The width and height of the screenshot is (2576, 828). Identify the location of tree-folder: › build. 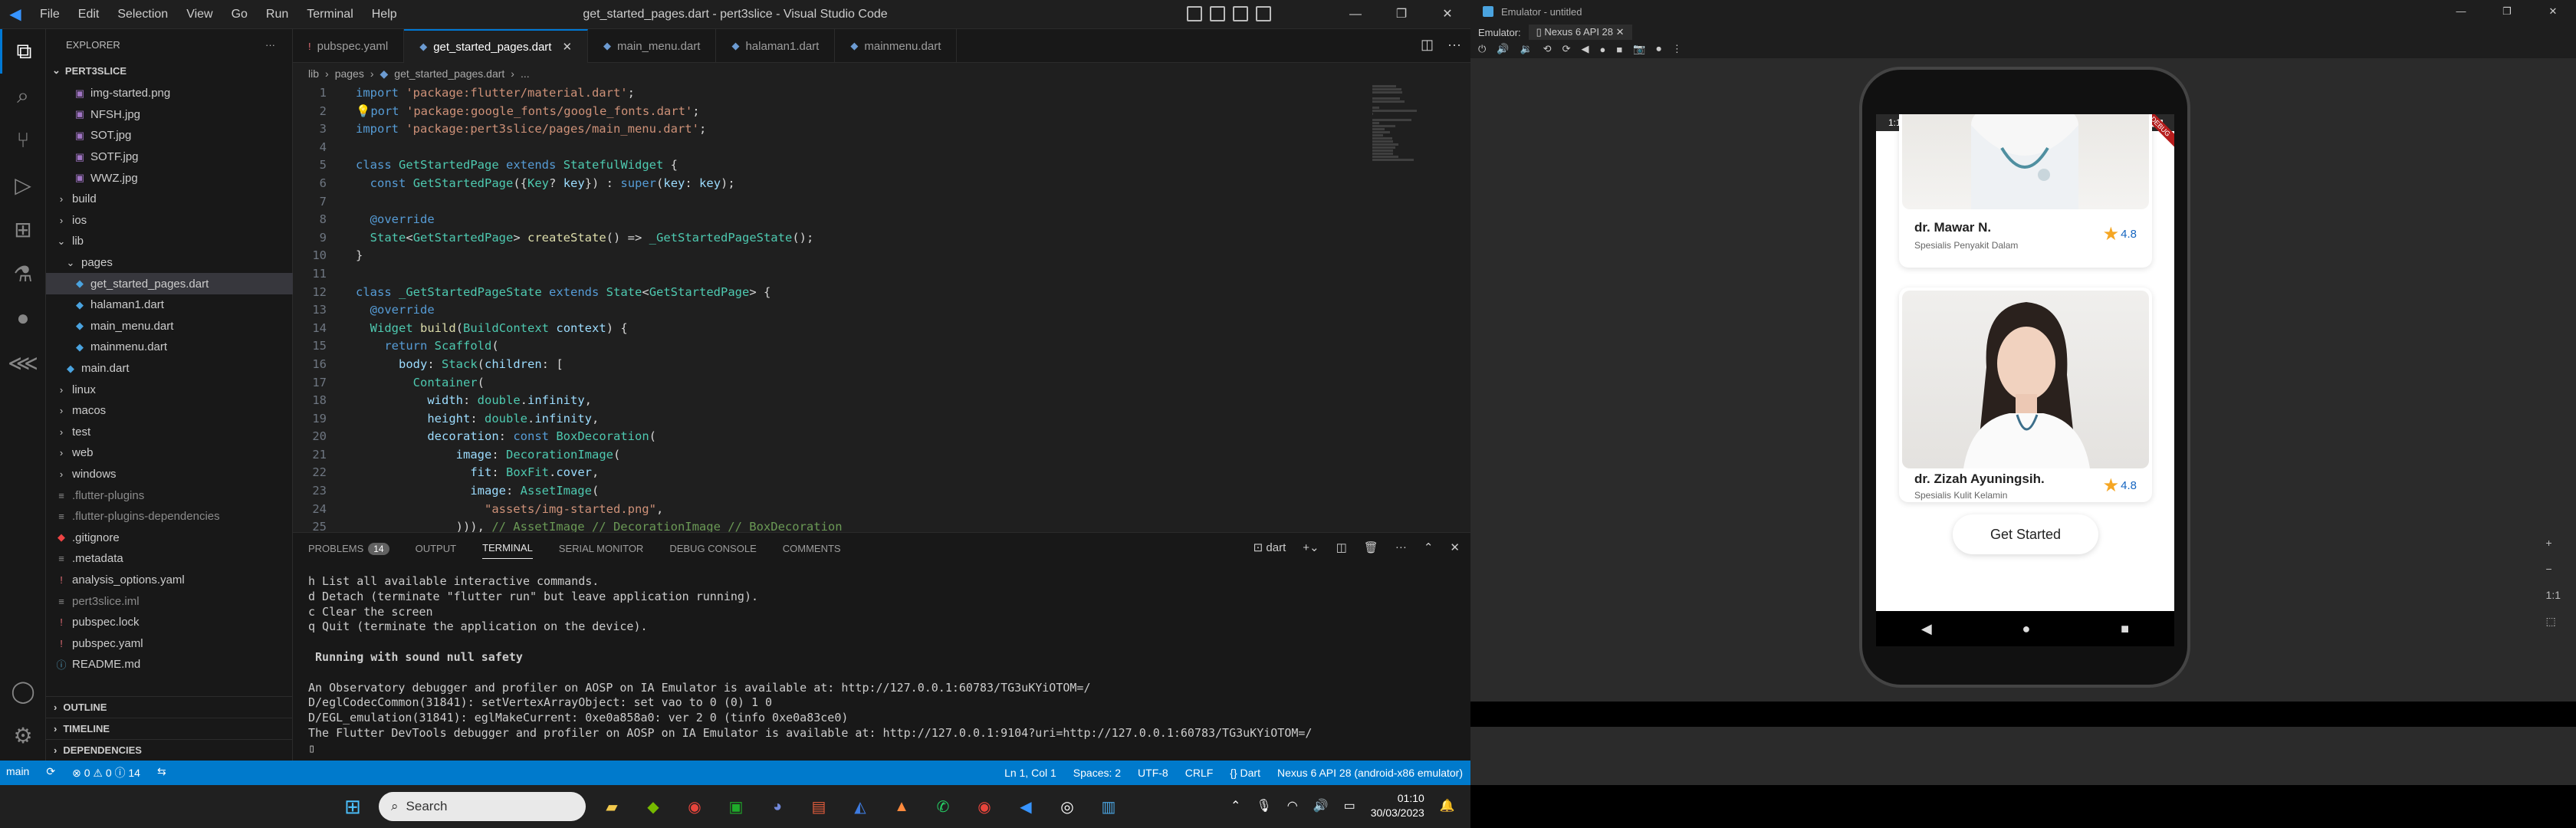
(169, 199).